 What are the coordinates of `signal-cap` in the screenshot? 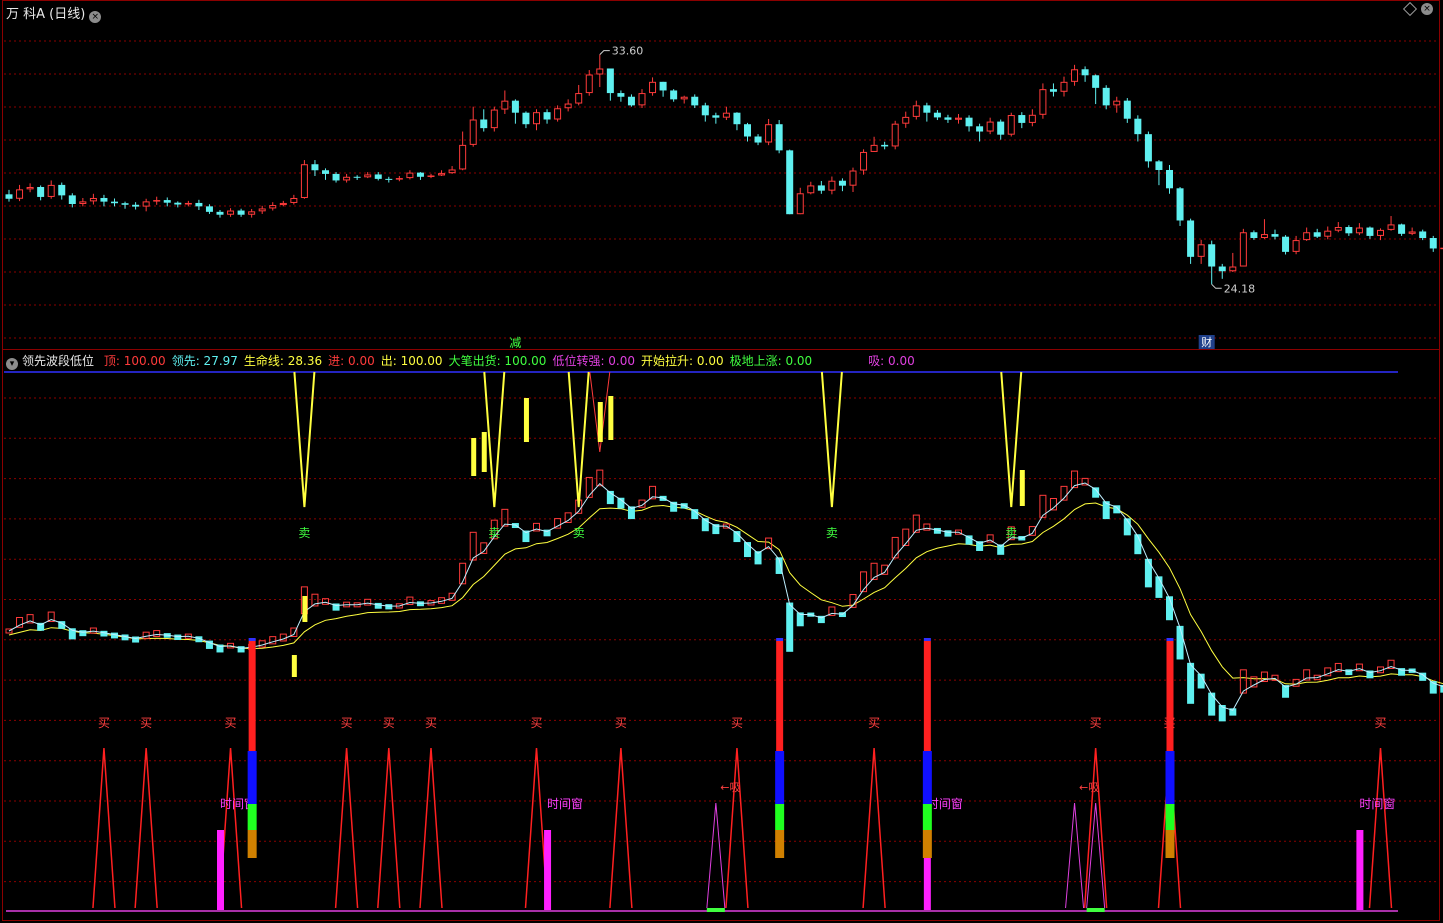 It's located at (252, 639).